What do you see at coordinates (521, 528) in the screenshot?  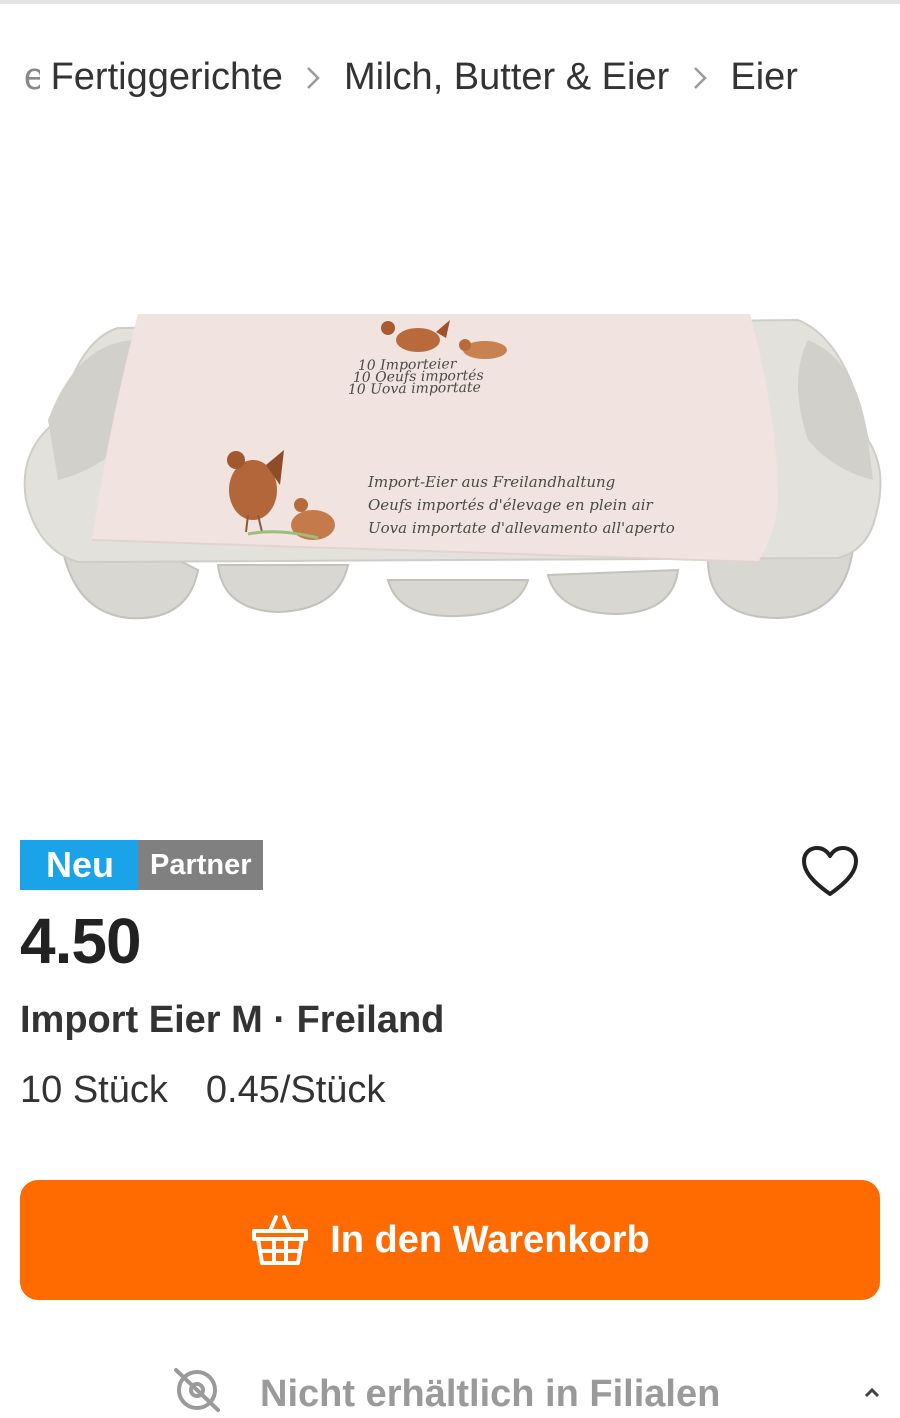 I see `sleeve-line: Uova importate d'allevamento all'aperto` at bounding box center [521, 528].